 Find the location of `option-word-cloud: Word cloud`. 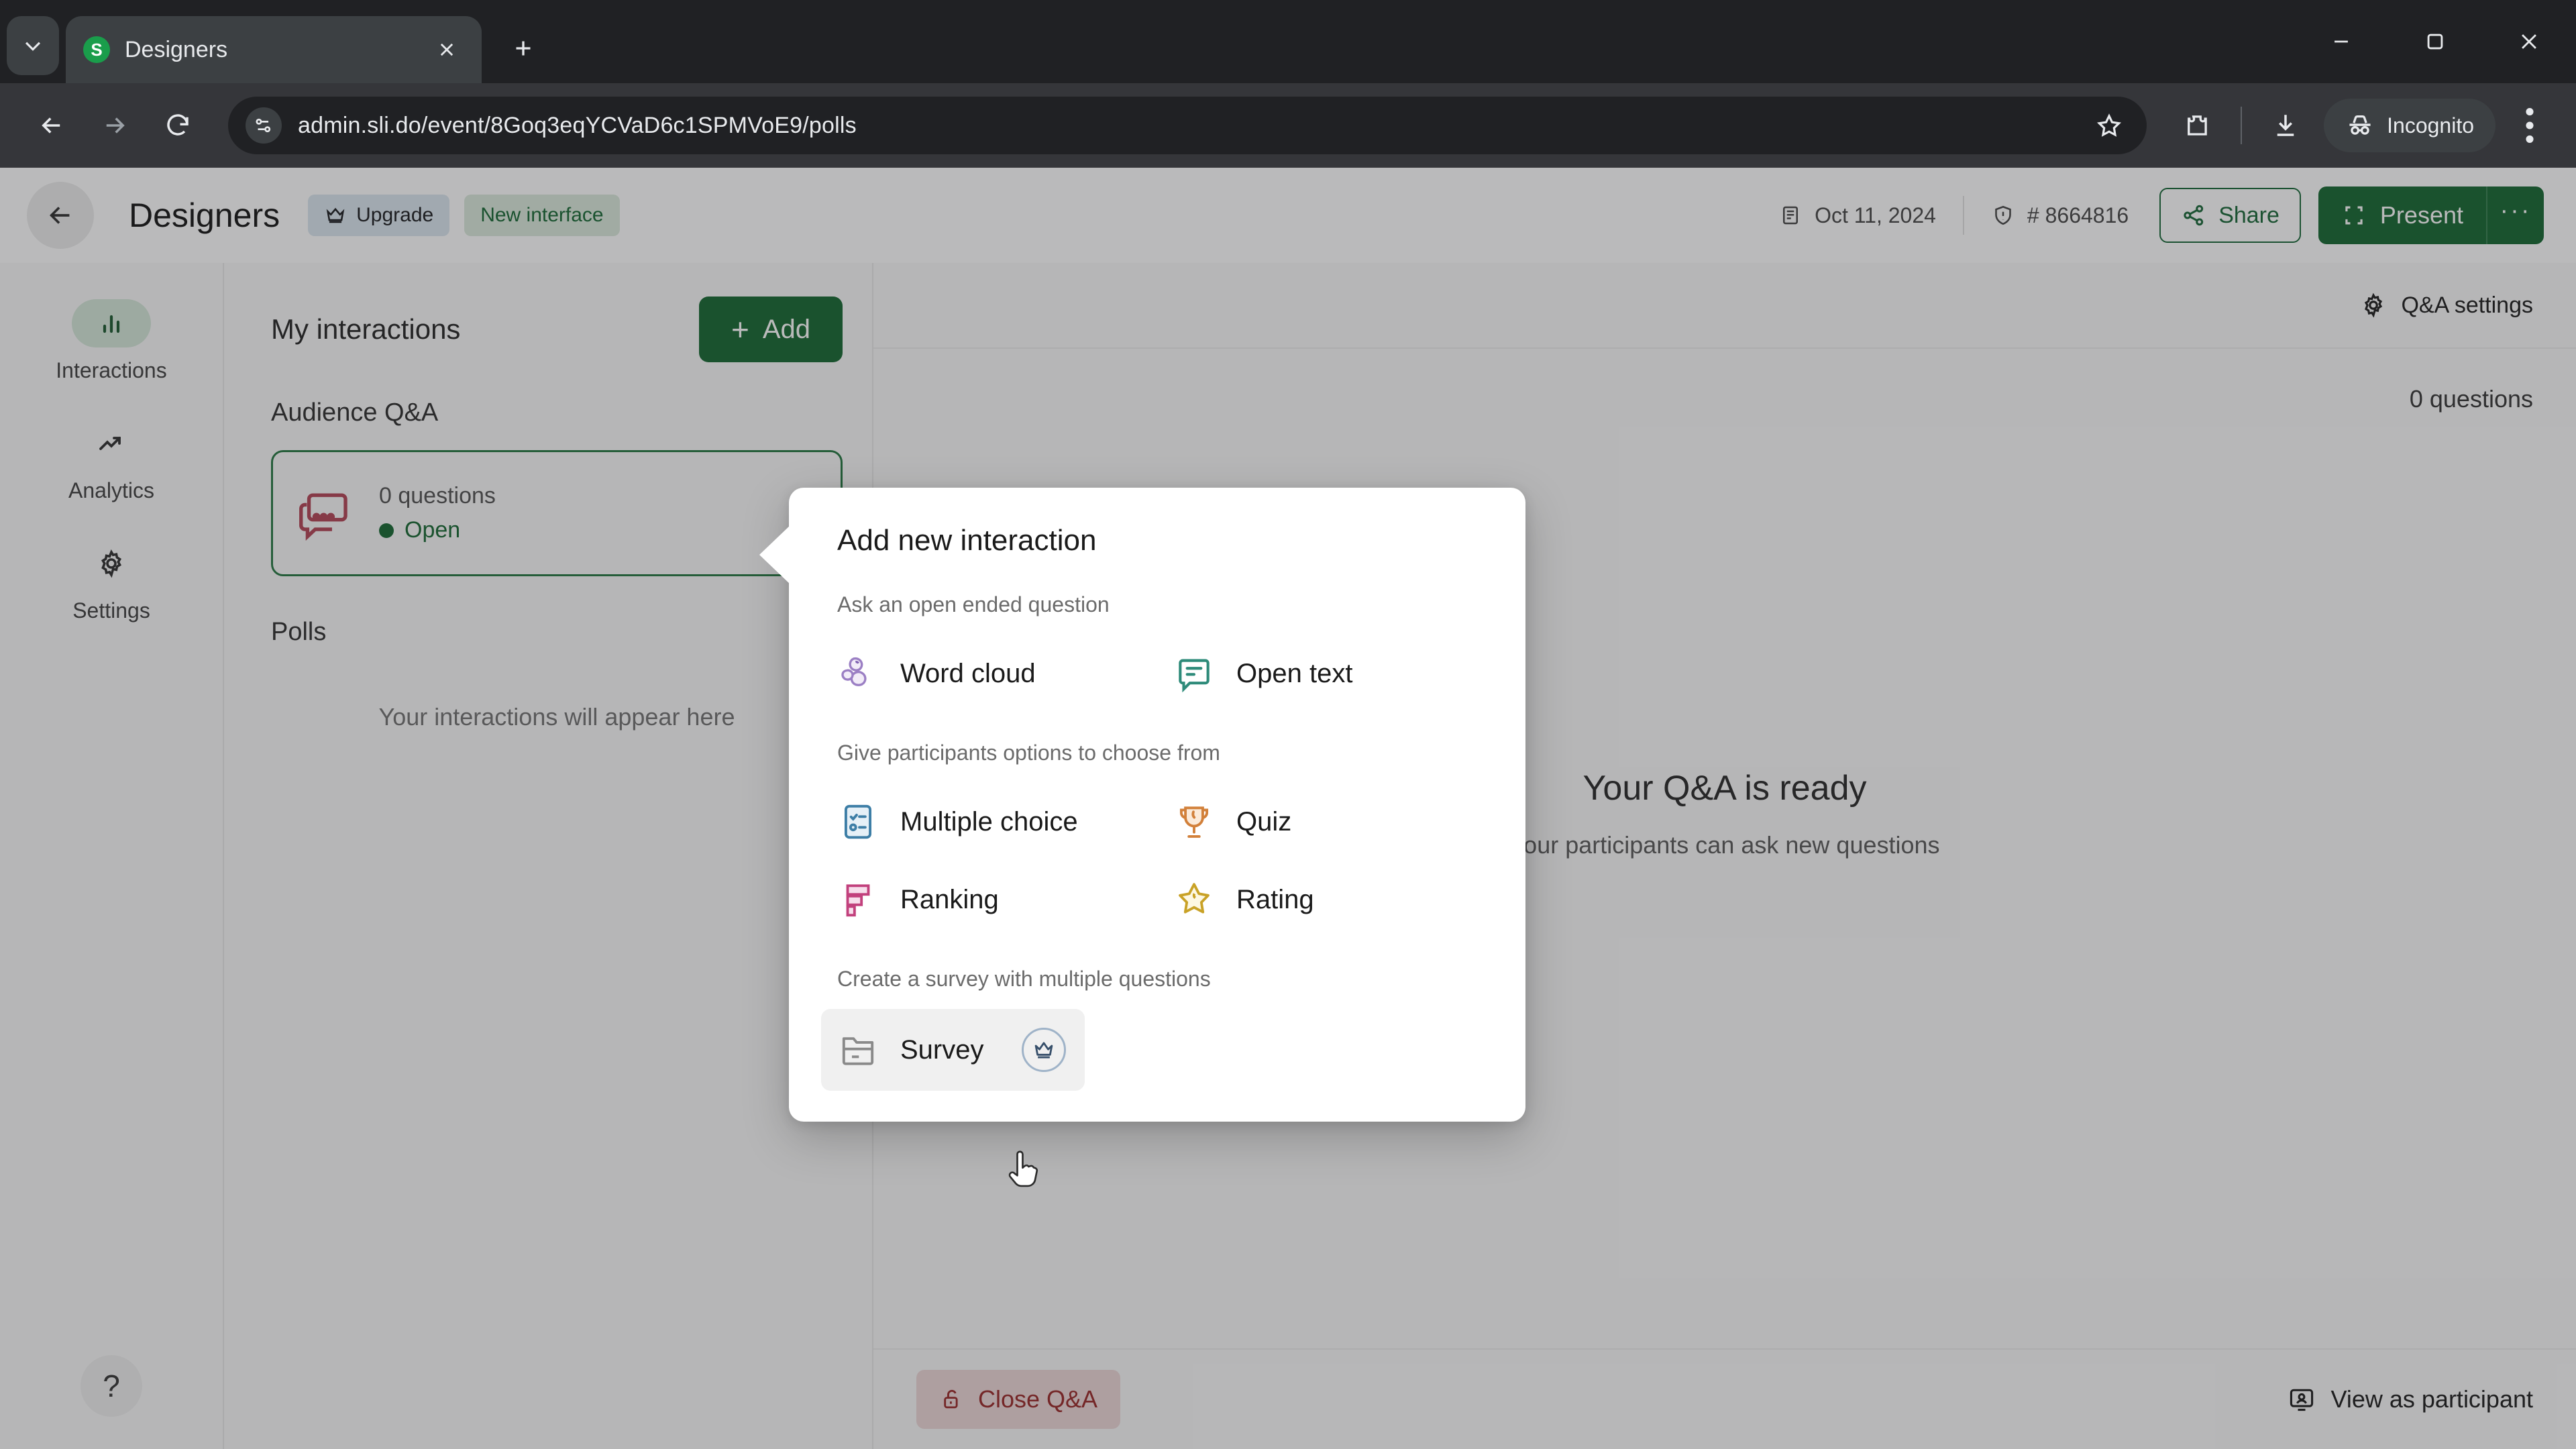

option-word-cloud: Word cloud is located at coordinates (989, 673).